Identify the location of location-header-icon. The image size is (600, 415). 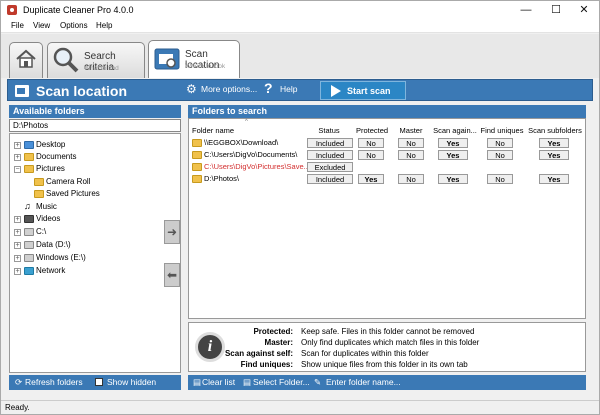
(22, 91).